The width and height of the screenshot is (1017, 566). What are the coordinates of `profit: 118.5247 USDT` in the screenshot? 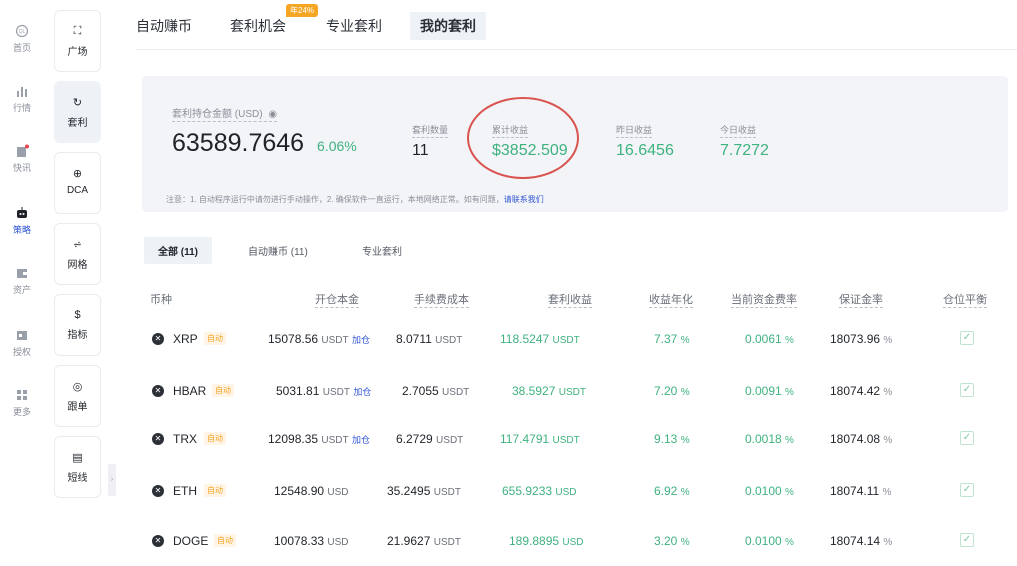 It's located at (540, 339).